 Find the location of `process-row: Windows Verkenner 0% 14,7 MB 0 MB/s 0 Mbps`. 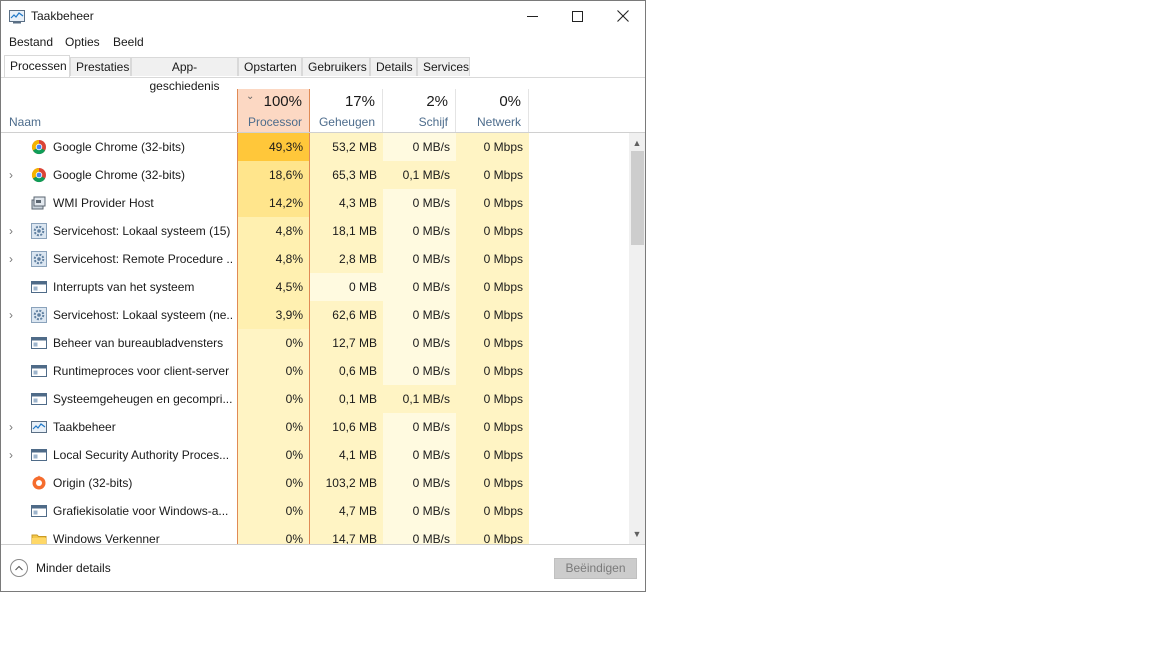

process-row: Windows Verkenner 0% 14,7 MB 0 MB/s 0 Mbps is located at coordinates (315, 534).